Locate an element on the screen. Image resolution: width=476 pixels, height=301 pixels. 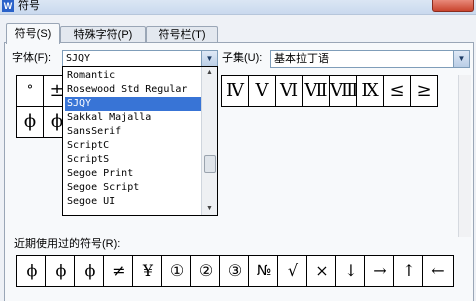
font-option: ScriptS is located at coordinates (133, 160).